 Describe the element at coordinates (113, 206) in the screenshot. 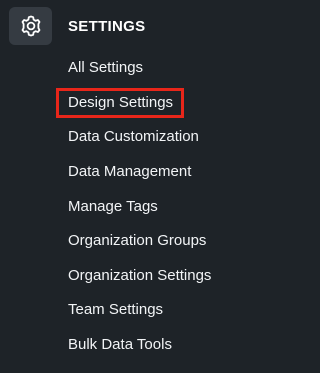

I see `menu-item-label: Manage Tags` at that location.